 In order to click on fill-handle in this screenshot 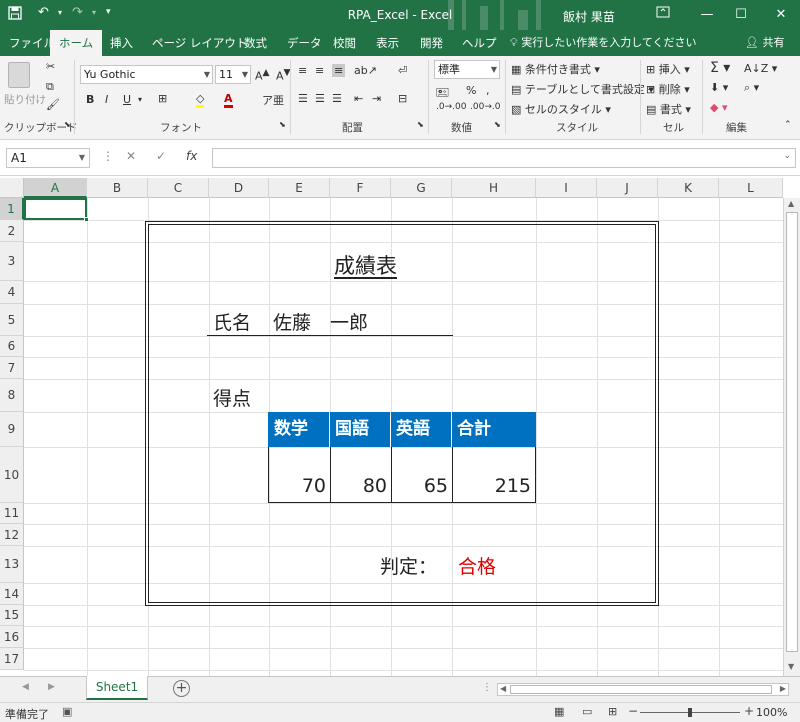, I will do `click(86, 219)`.